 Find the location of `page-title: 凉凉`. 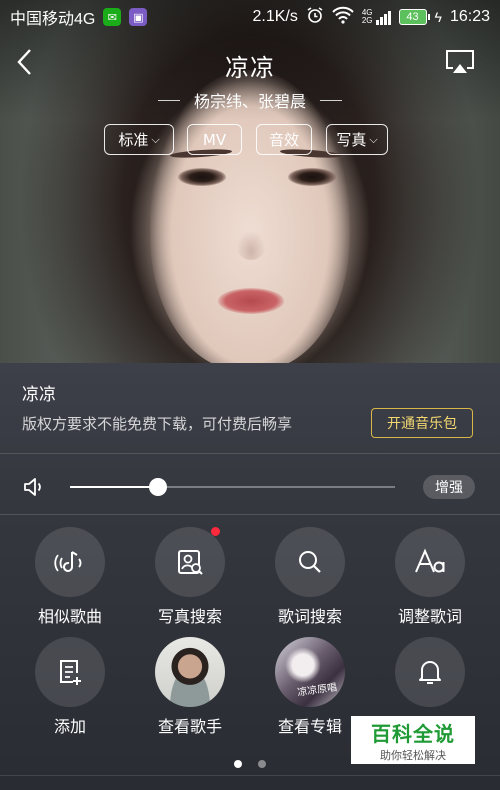

page-title: 凉凉 is located at coordinates (250, 68).